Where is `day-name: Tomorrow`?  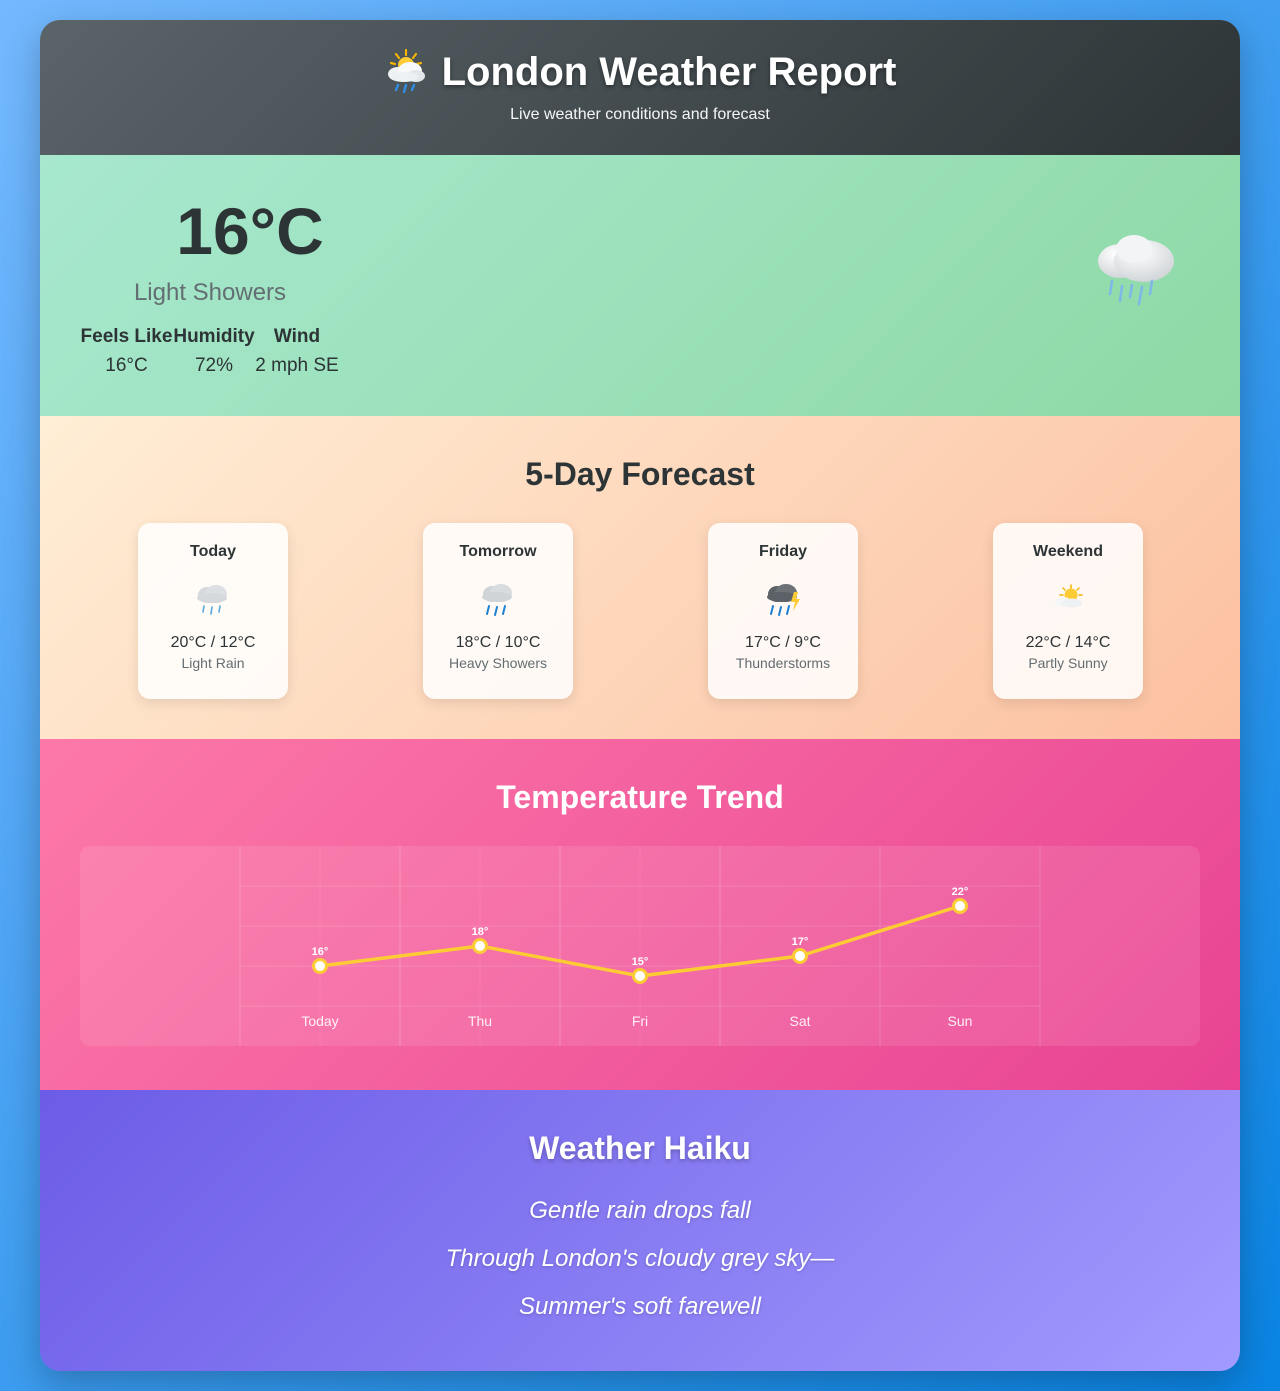 day-name: Tomorrow is located at coordinates (498, 551).